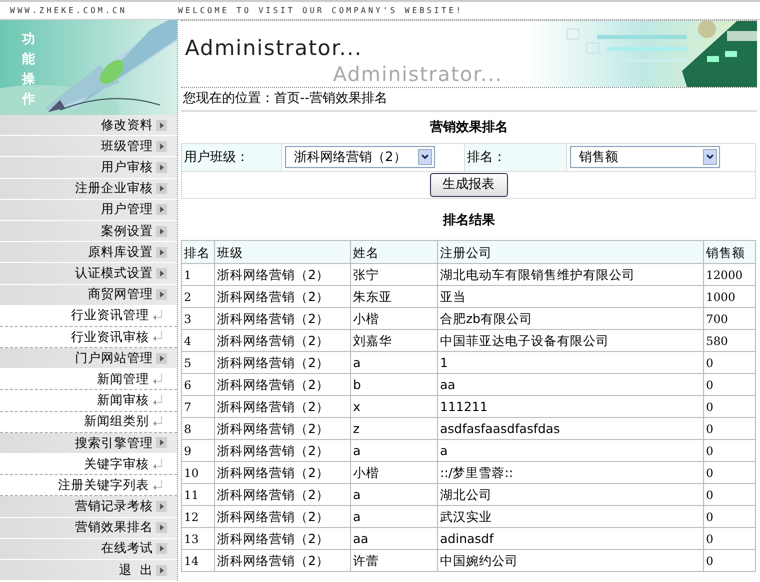  What do you see at coordinates (198, 450) in the screenshot?
I see `table-cell: 9` at bounding box center [198, 450].